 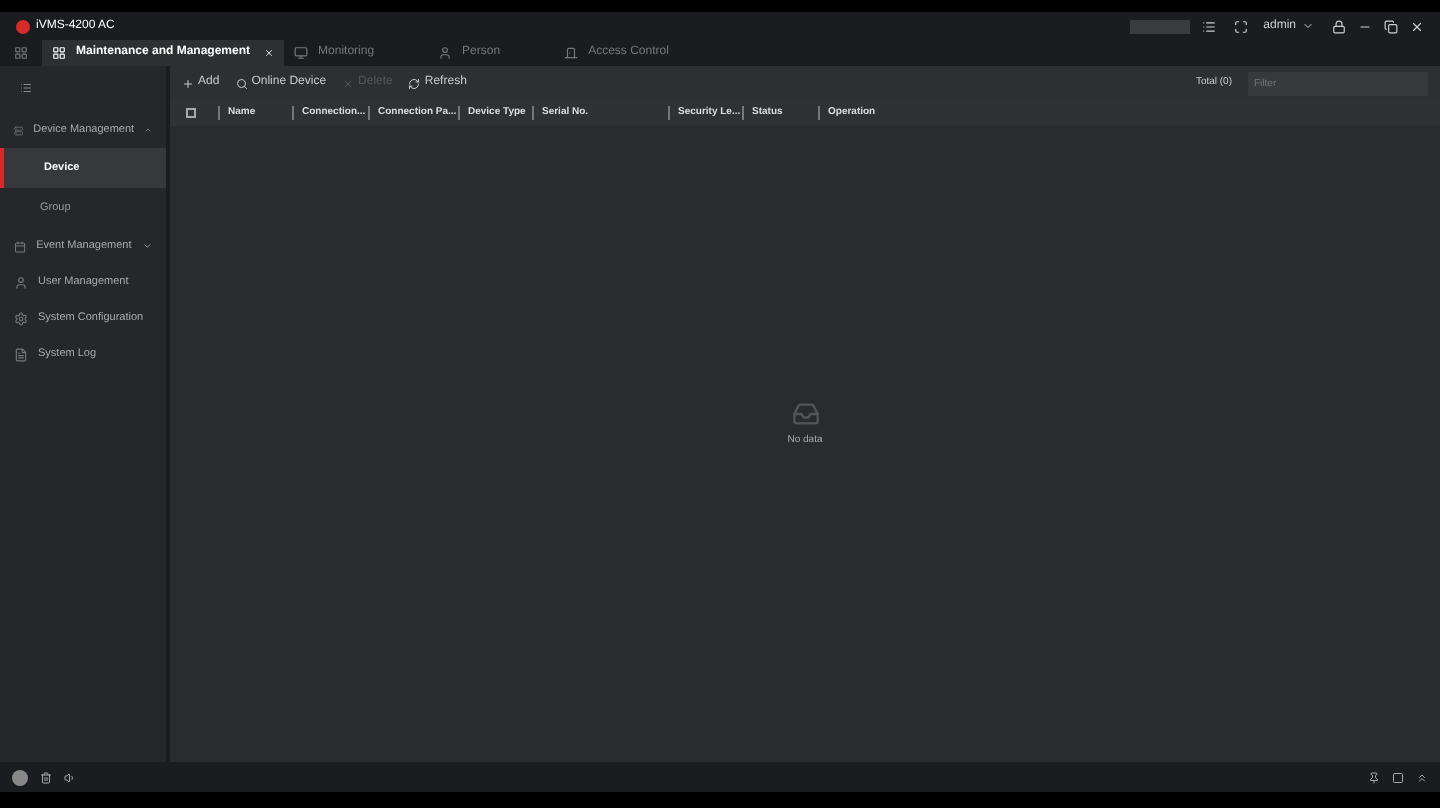 What do you see at coordinates (1374, 777) in the screenshot?
I see `pin-icon` at bounding box center [1374, 777].